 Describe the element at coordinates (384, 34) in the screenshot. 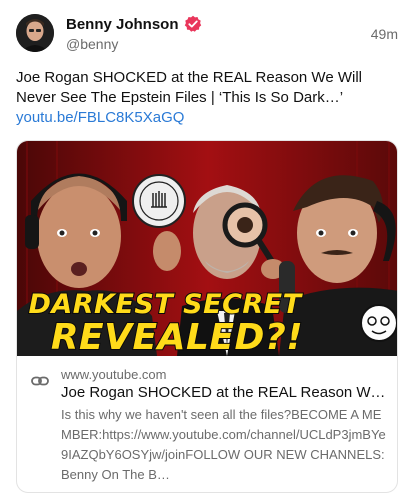

I see `post-timestamp: 49m` at that location.